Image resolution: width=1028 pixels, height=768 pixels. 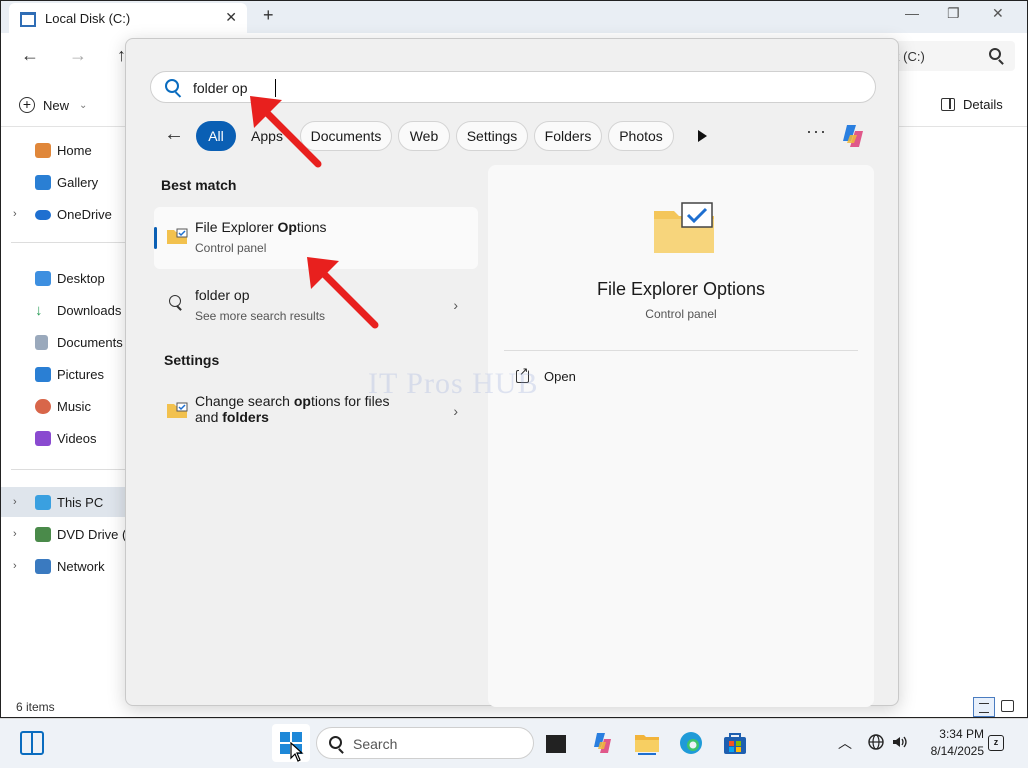 What do you see at coordinates (568, 136) in the screenshot?
I see `filter-folders: Folders` at bounding box center [568, 136].